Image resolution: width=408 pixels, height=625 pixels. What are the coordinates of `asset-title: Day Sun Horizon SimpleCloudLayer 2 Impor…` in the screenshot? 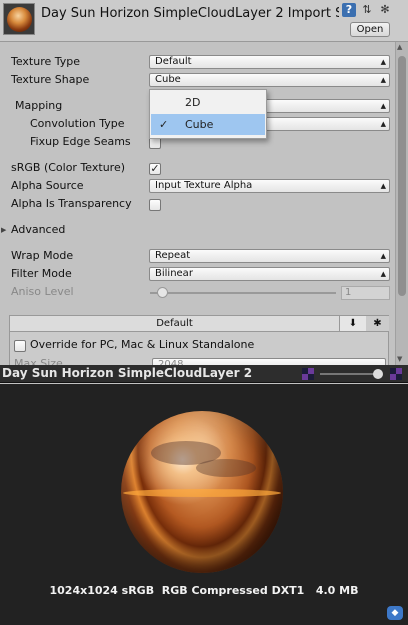 It's located at (190, 13).